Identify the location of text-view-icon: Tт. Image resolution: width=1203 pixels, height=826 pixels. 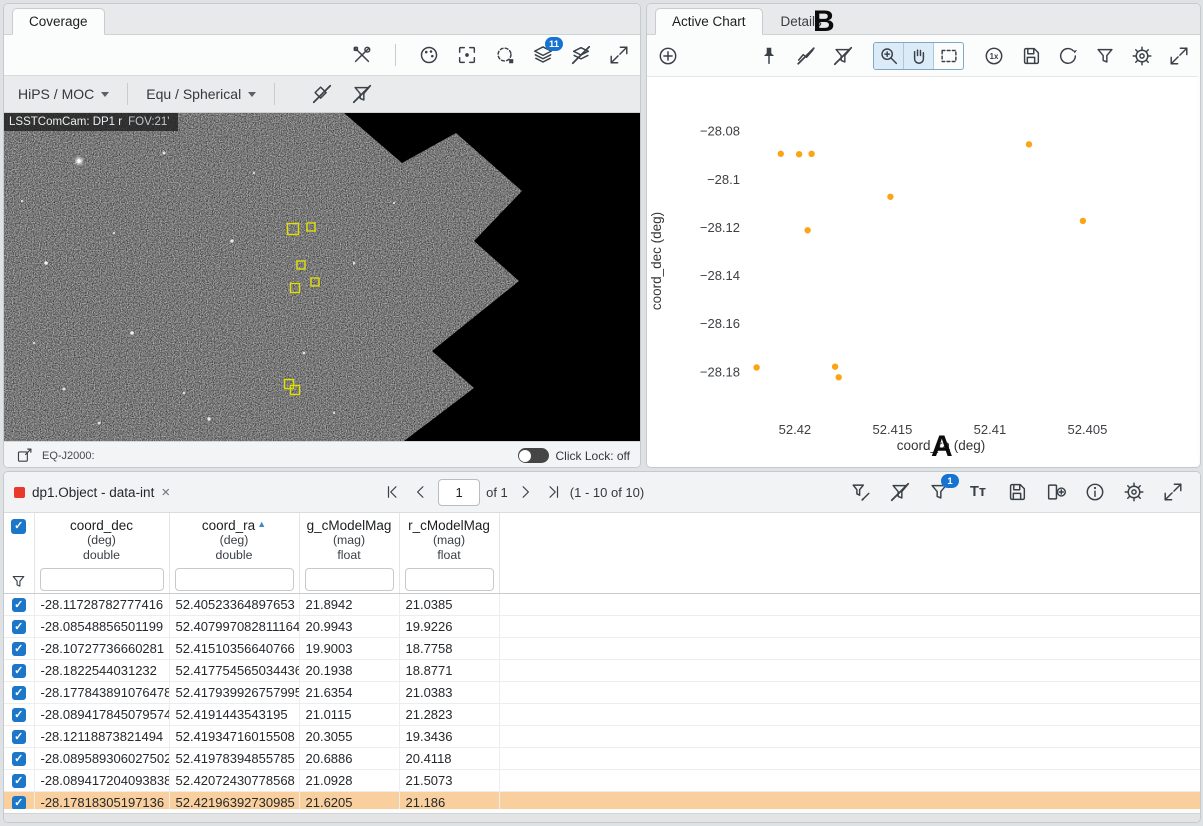
(978, 492).